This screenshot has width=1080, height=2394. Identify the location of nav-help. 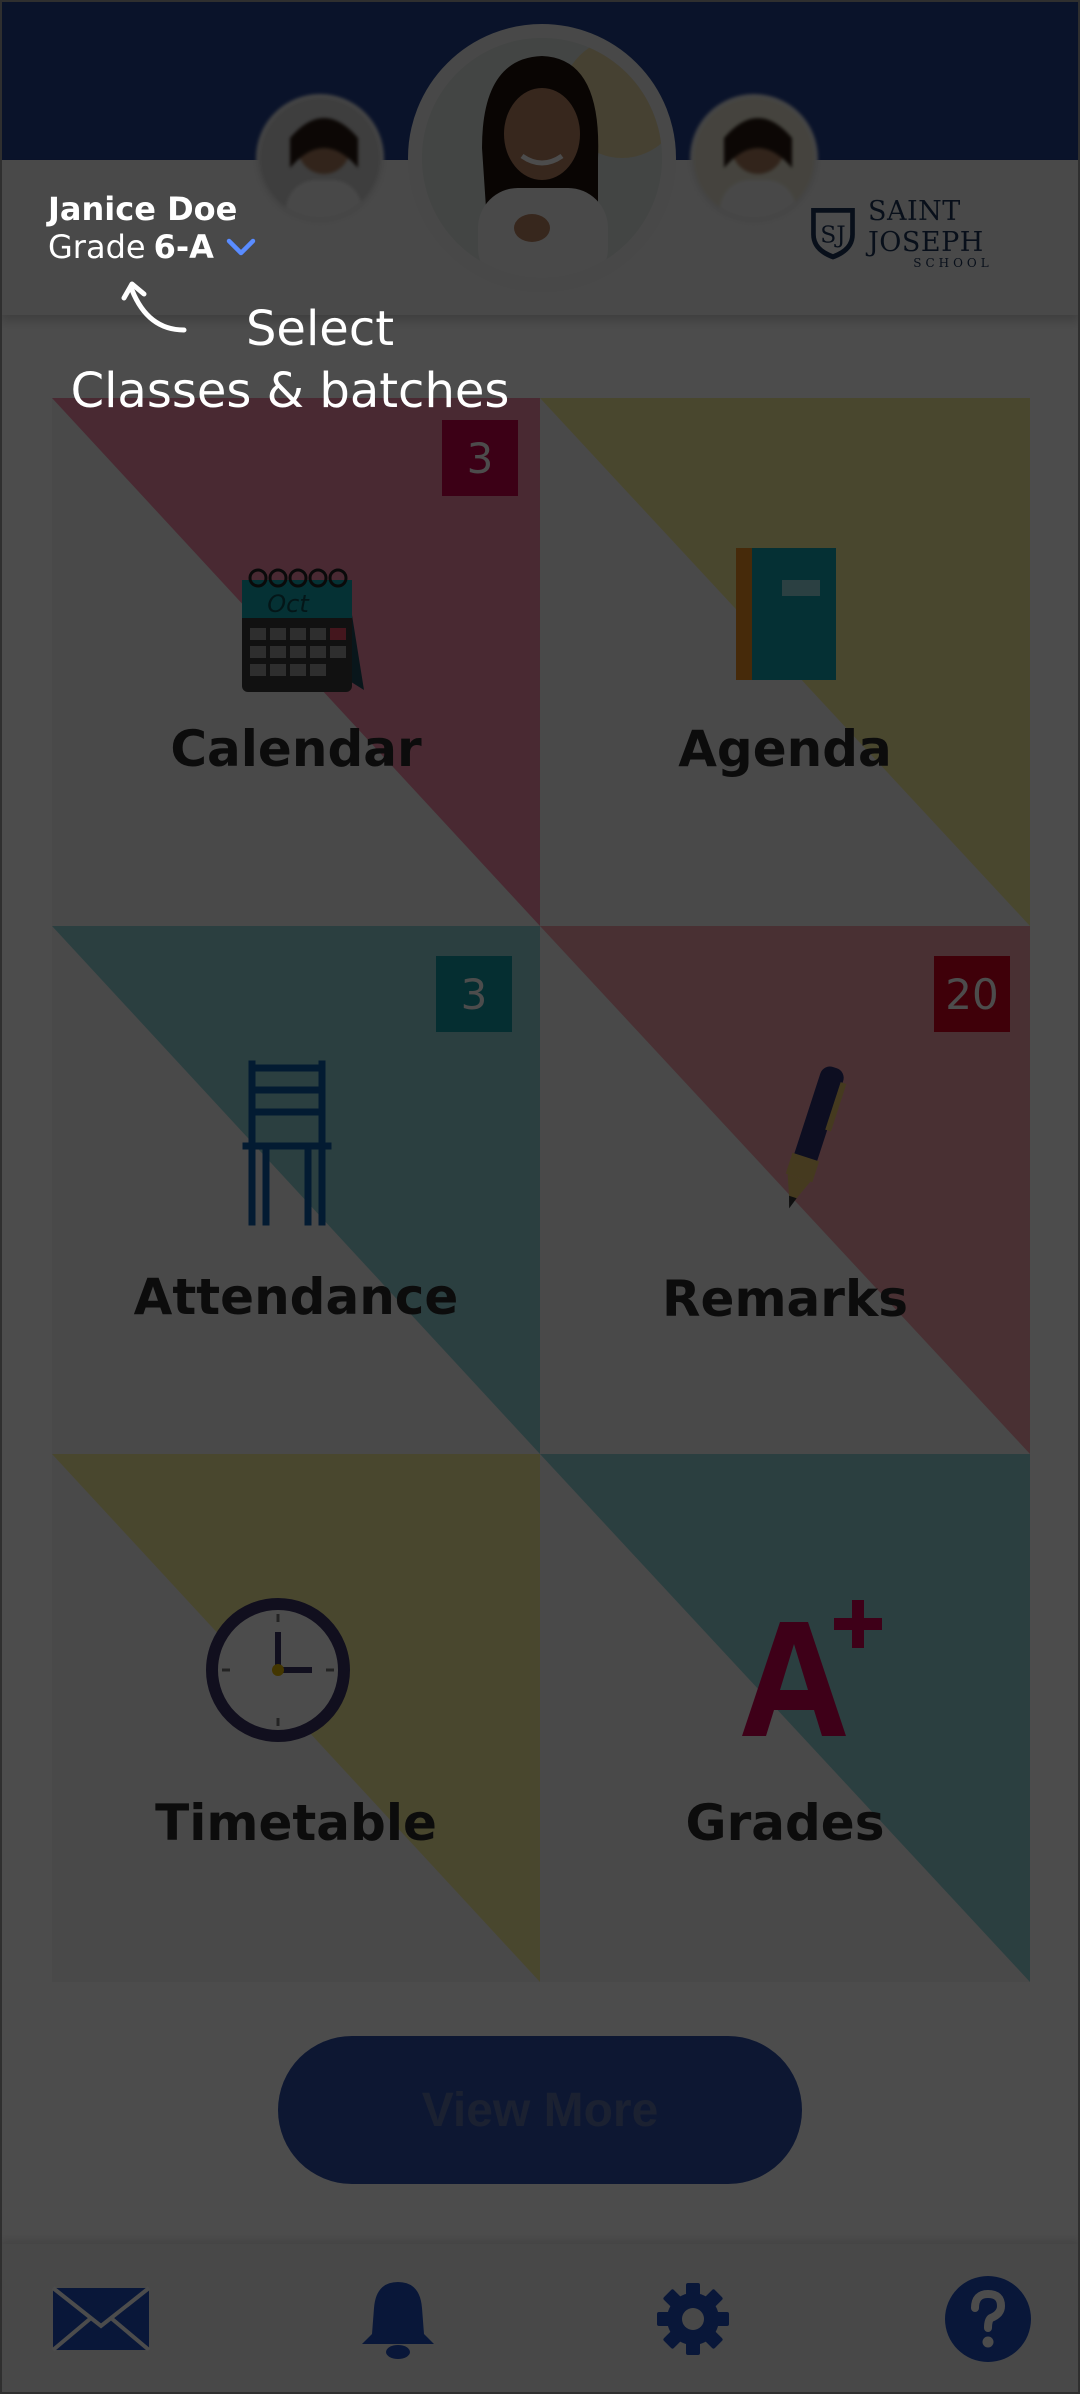
(988, 2319).